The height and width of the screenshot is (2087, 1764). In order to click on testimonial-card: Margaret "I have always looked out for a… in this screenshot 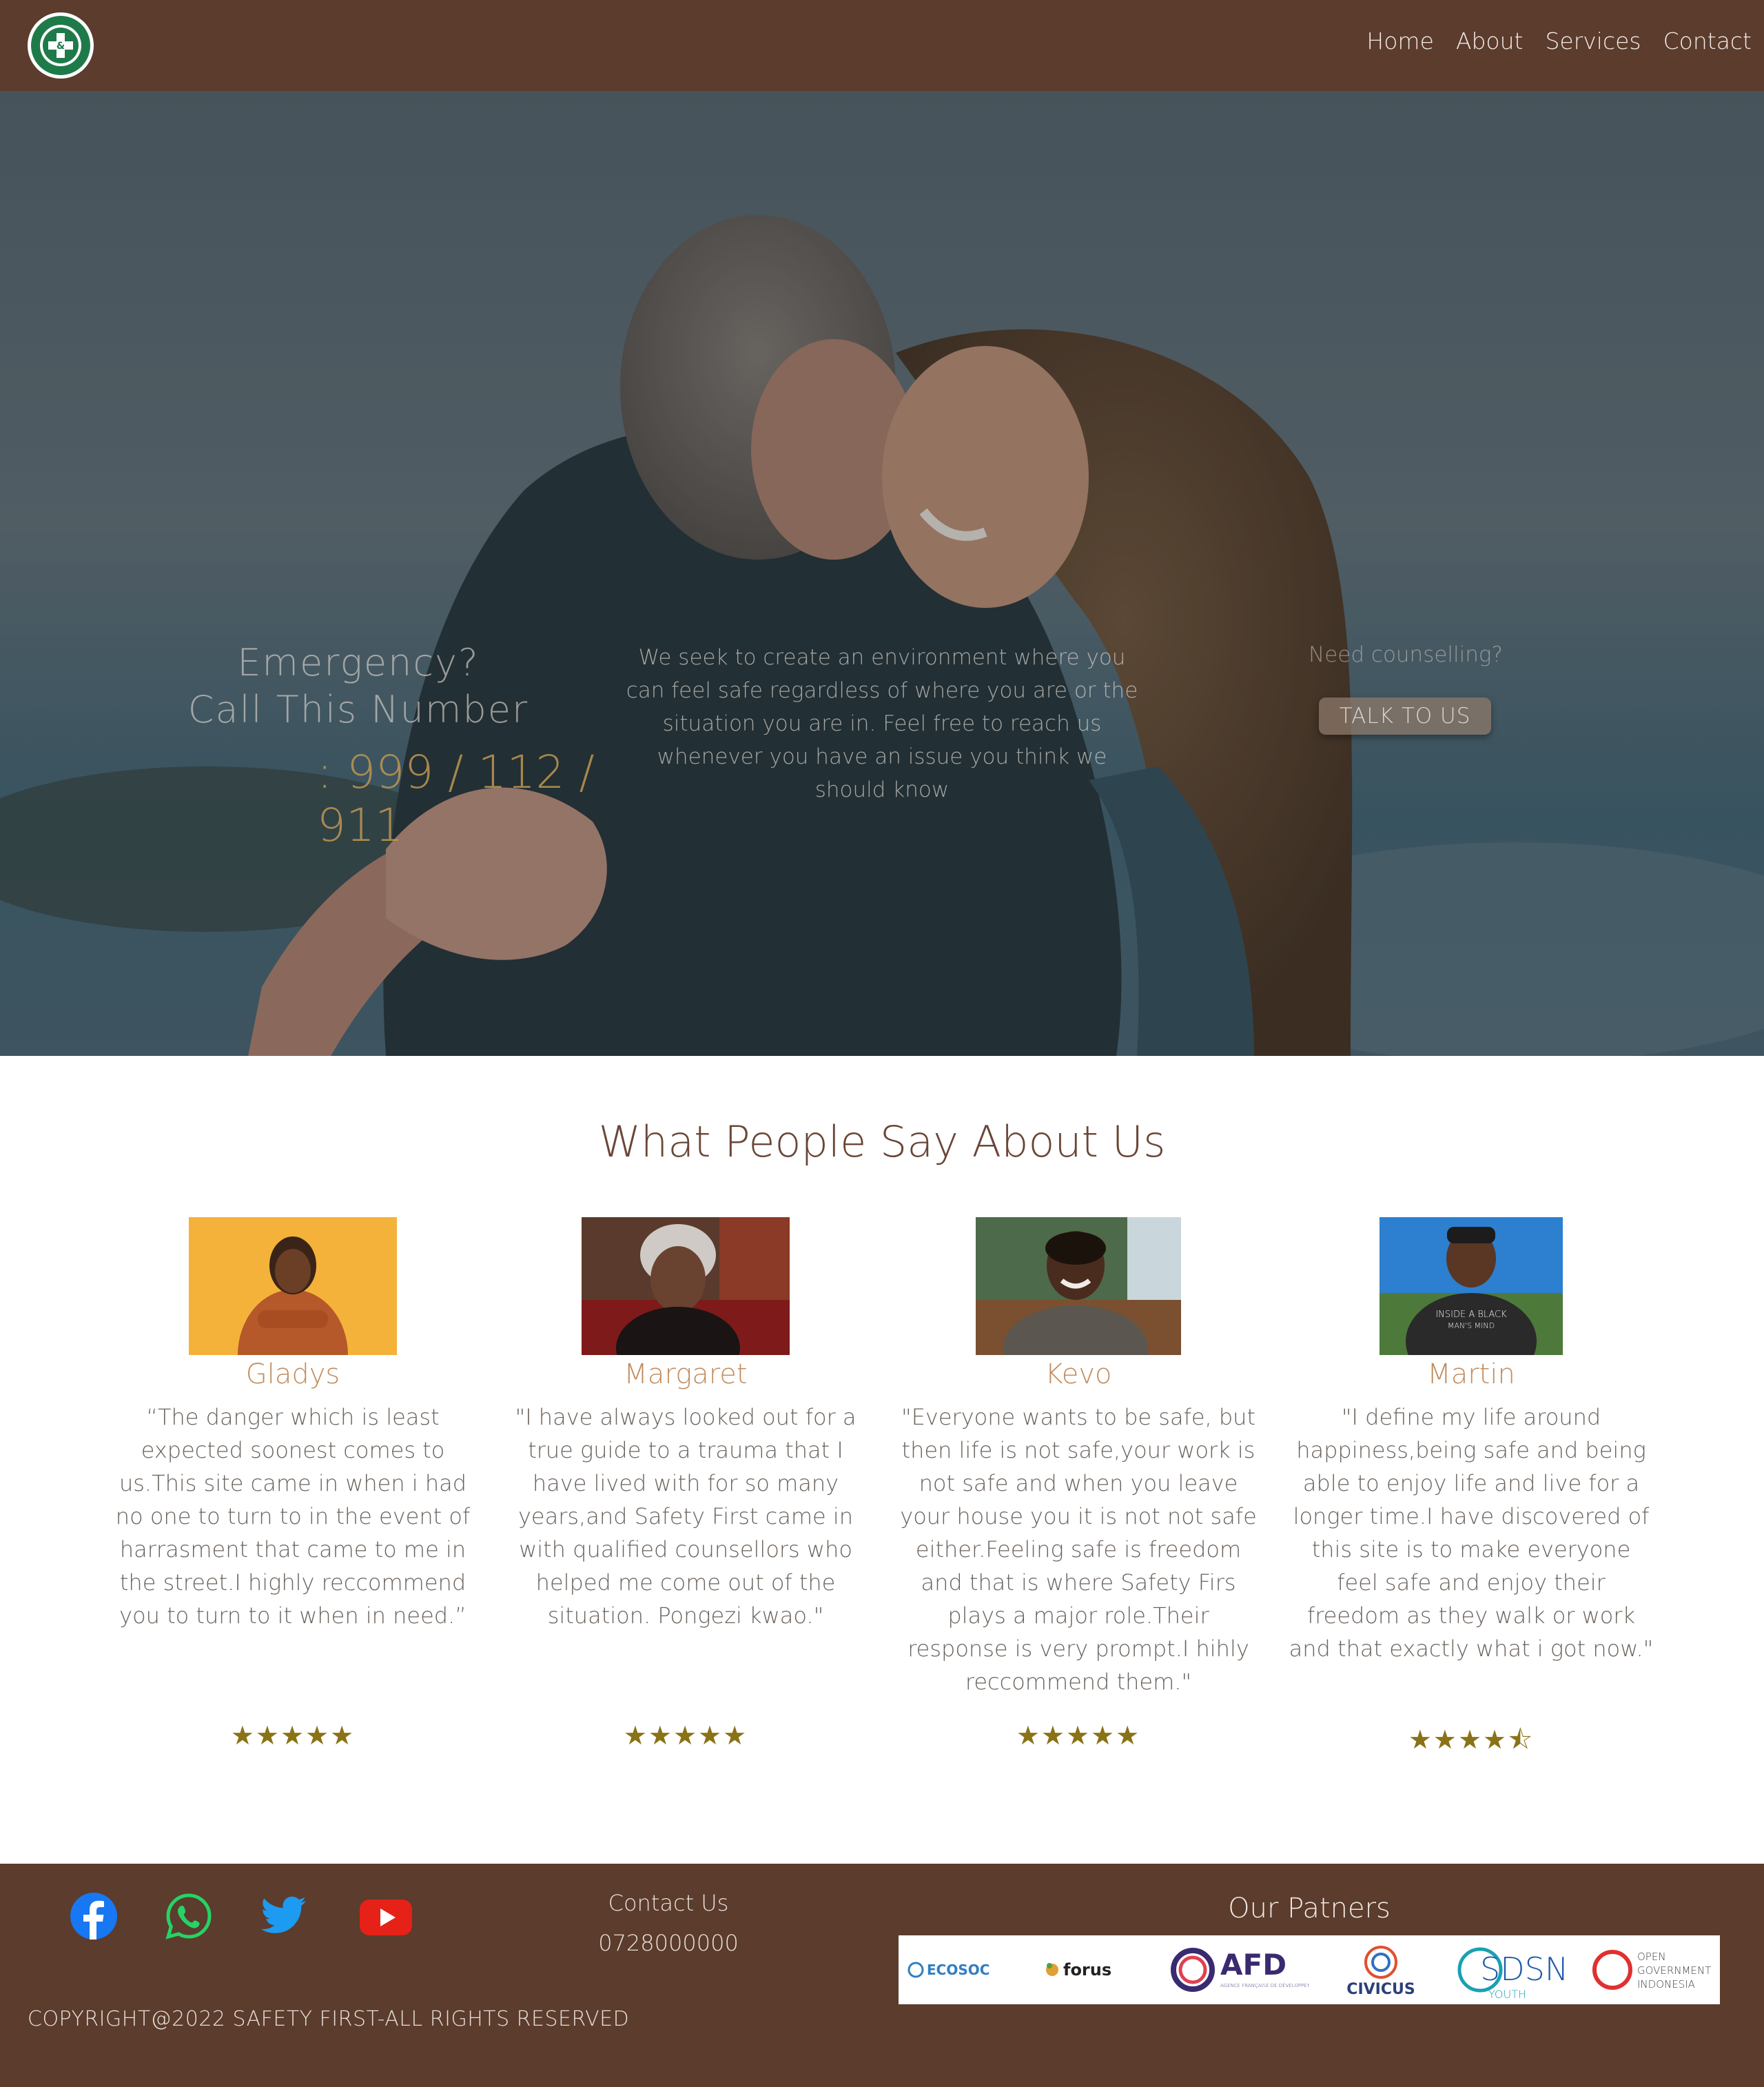, I will do `click(685, 1424)`.